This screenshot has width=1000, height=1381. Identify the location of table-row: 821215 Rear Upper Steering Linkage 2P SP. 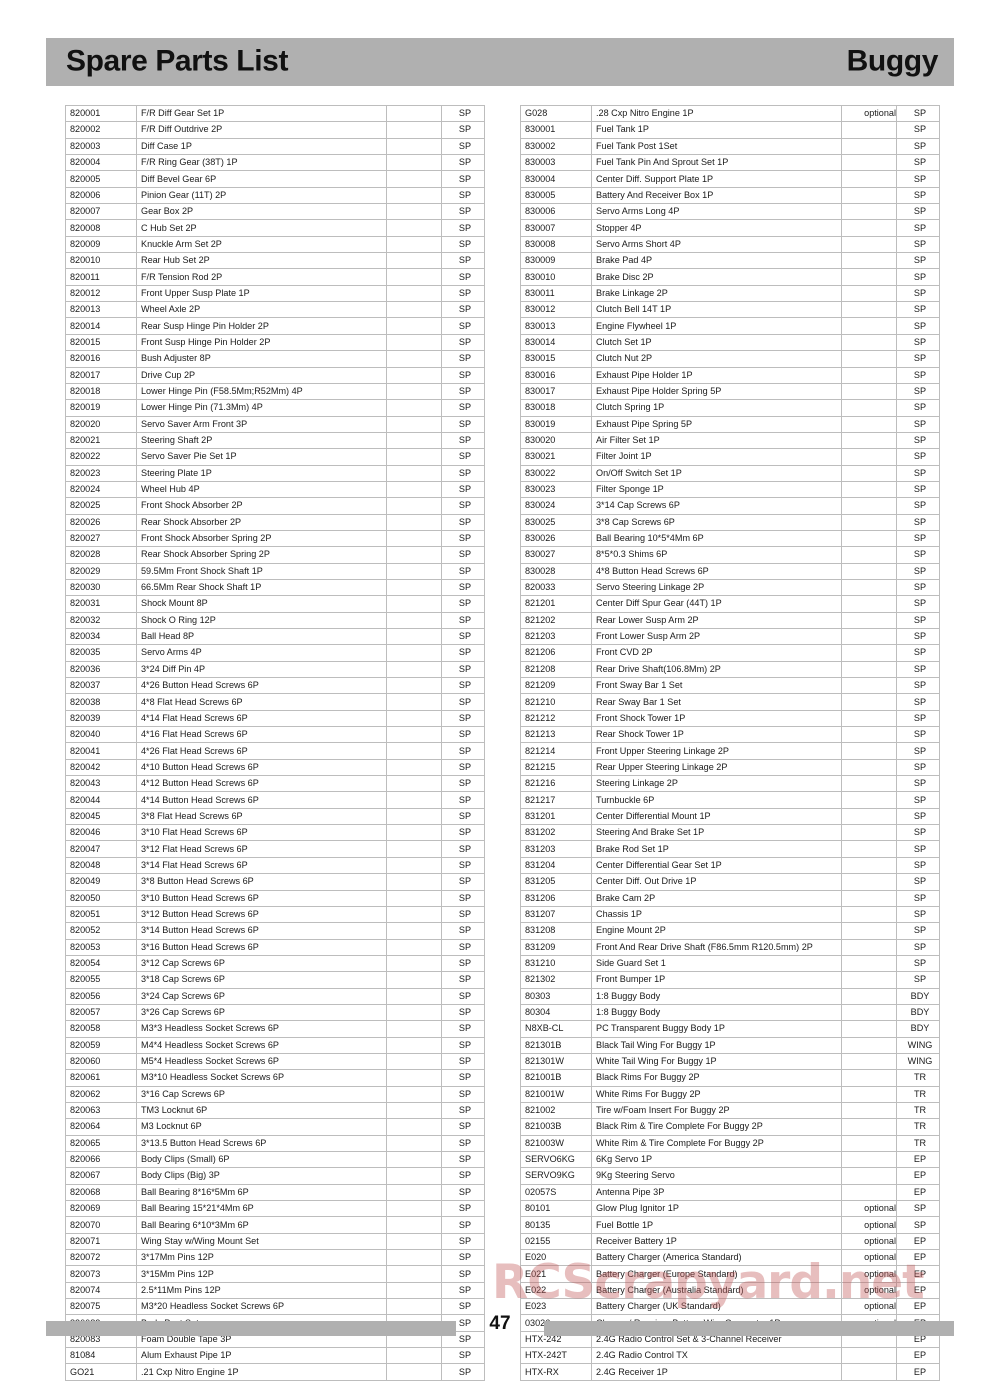
(730, 767).